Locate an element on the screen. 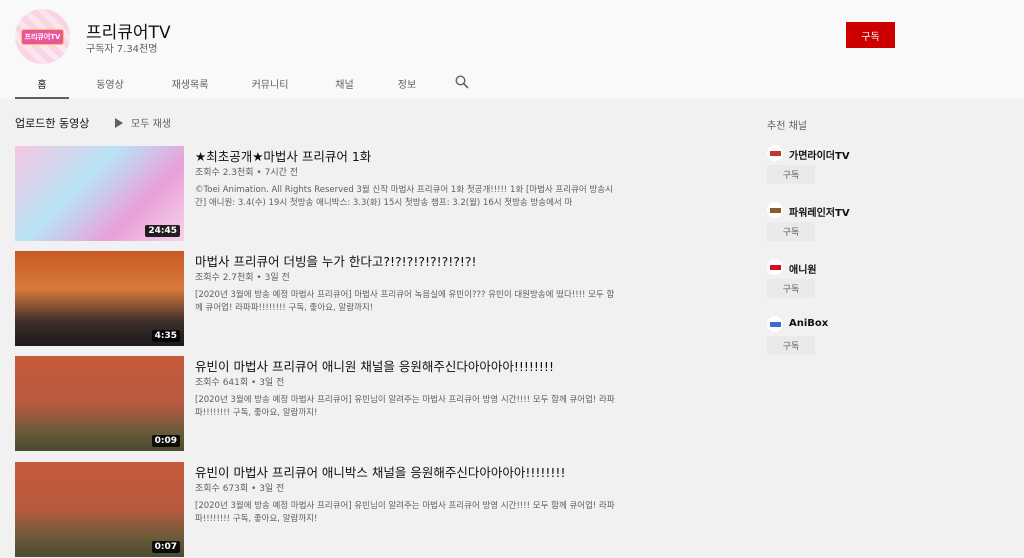 The height and width of the screenshot is (558, 1024). channel-logo: 프리큐어TV is located at coordinates (42, 36).